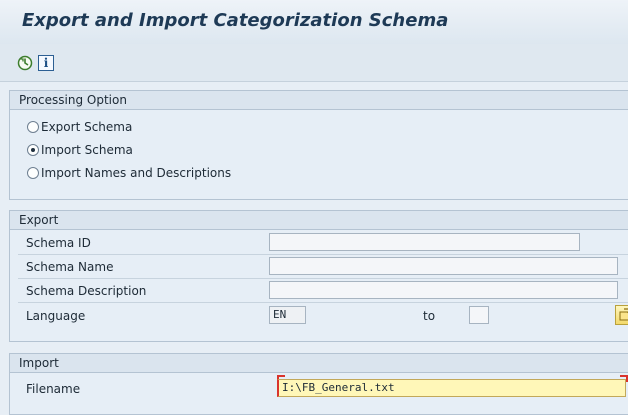 The image size is (628, 415). Describe the element at coordinates (87, 127) in the screenshot. I see `radio-label: Export Schema` at that location.